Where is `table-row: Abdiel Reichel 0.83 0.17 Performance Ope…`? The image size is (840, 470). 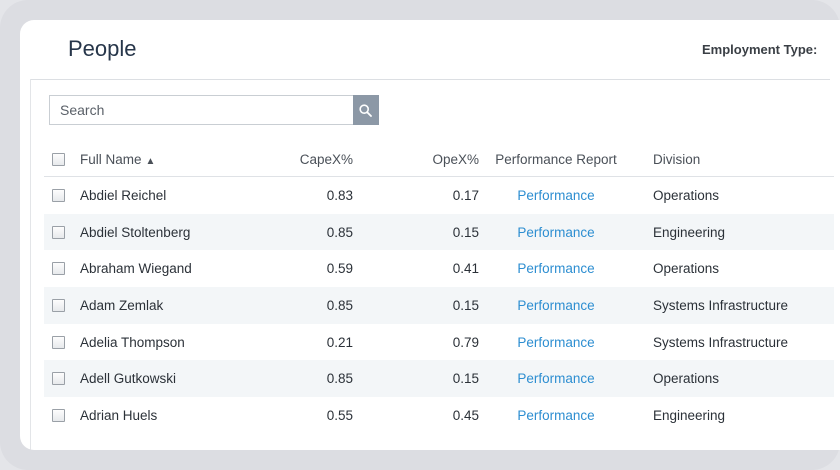 table-row: Abdiel Reichel 0.83 0.17 Performance Ope… is located at coordinates (439, 195).